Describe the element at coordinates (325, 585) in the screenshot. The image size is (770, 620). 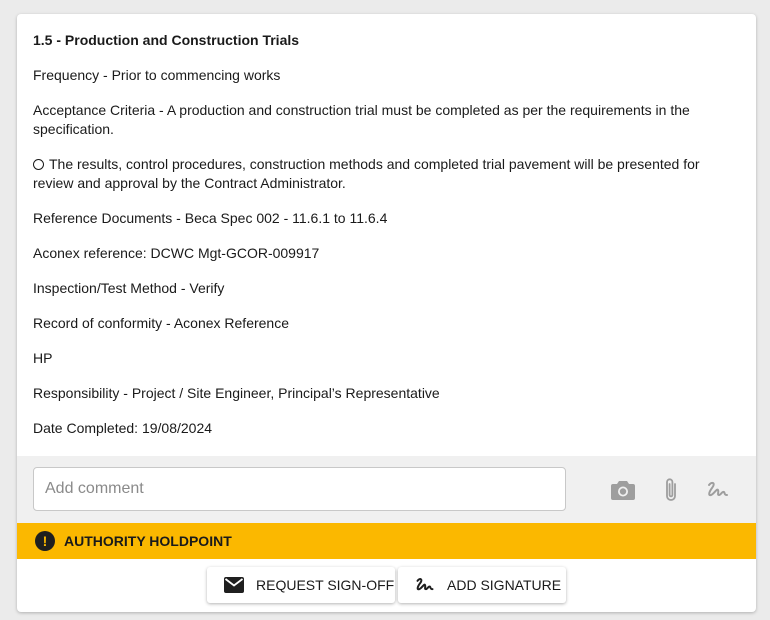
I see `request-signoff-label: REQUEST SIGN-OFF` at that location.